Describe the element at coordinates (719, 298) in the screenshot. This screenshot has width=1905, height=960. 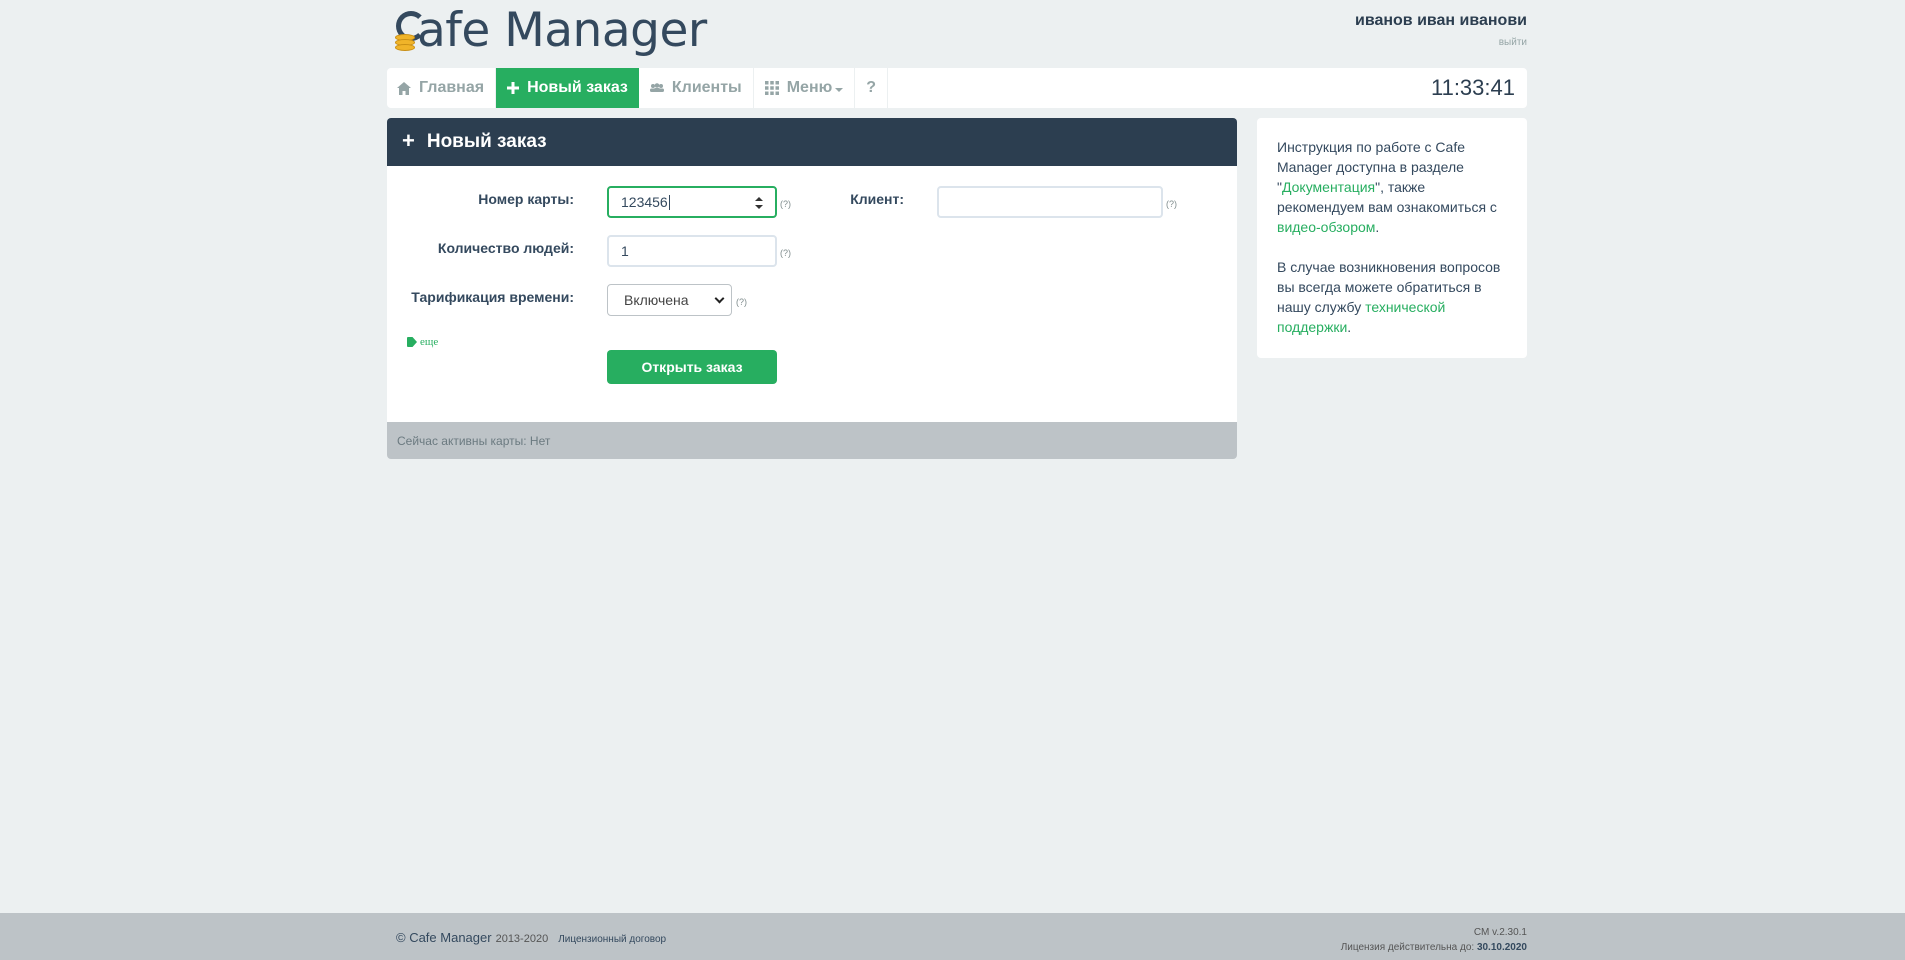
I see `chevron-down-icon` at that location.